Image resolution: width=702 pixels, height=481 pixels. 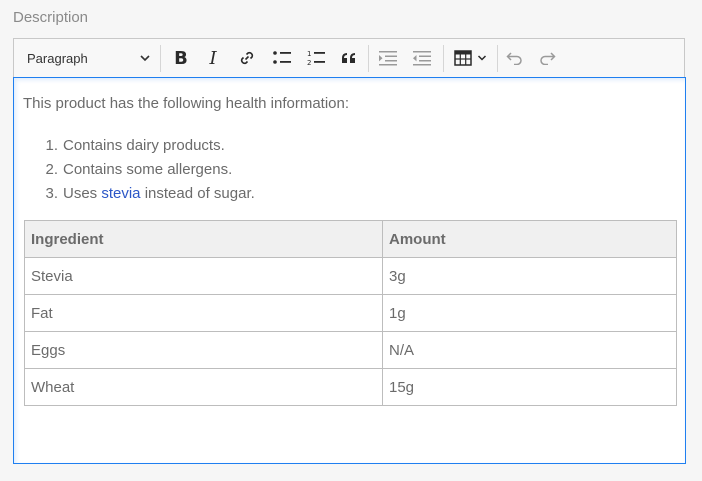 I want to click on svg-text: 2, so click(x=309, y=63).